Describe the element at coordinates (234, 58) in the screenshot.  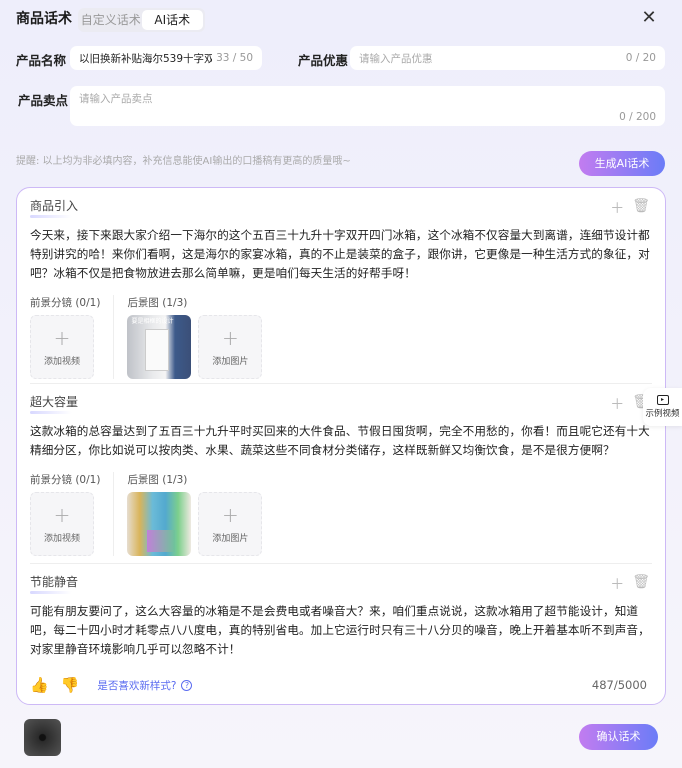
I see `product-name-count: 33 / 50` at that location.